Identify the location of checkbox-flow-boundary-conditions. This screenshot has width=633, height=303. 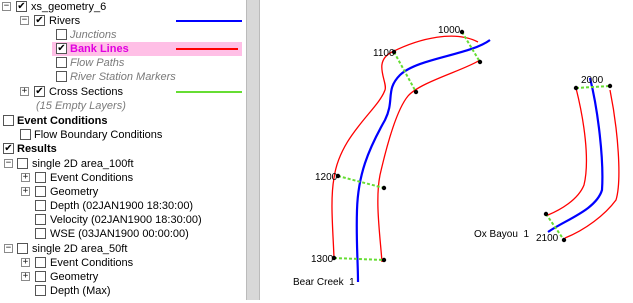
(25, 134).